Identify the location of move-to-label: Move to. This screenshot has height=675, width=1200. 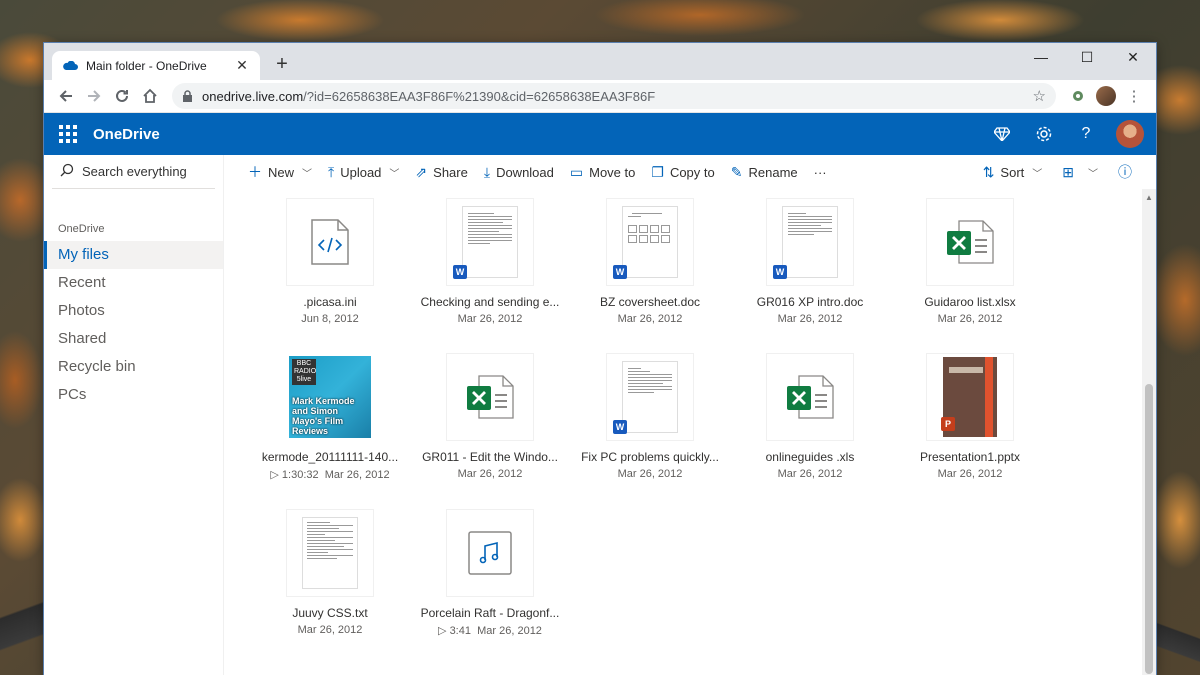
(612, 172).